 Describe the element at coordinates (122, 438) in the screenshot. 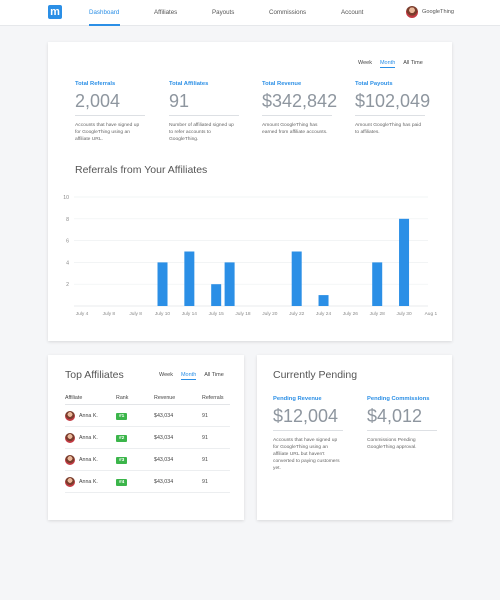

I see `rank-badge: #2` at that location.